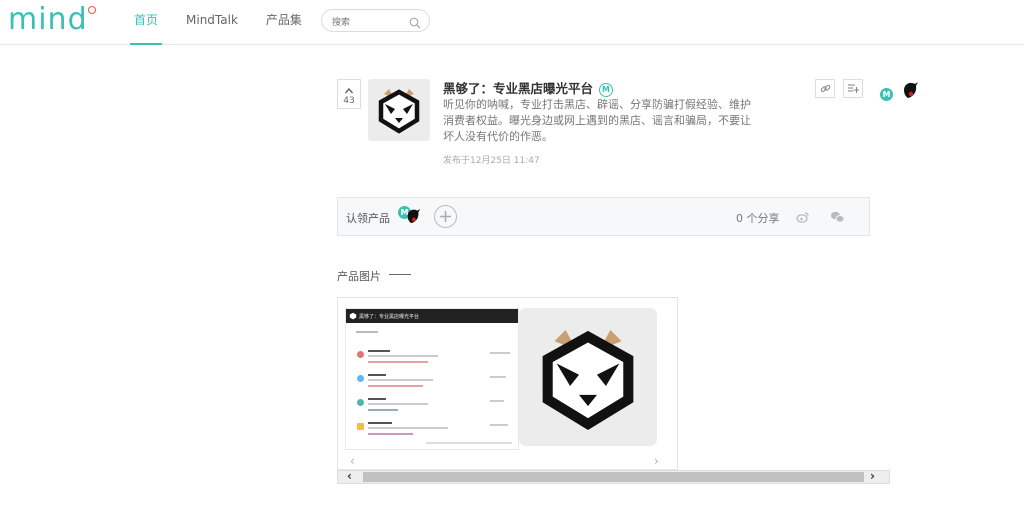 This screenshot has height=505, width=1024. What do you see at coordinates (469, 443) in the screenshot?
I see `screenshot-pagination` at bounding box center [469, 443].